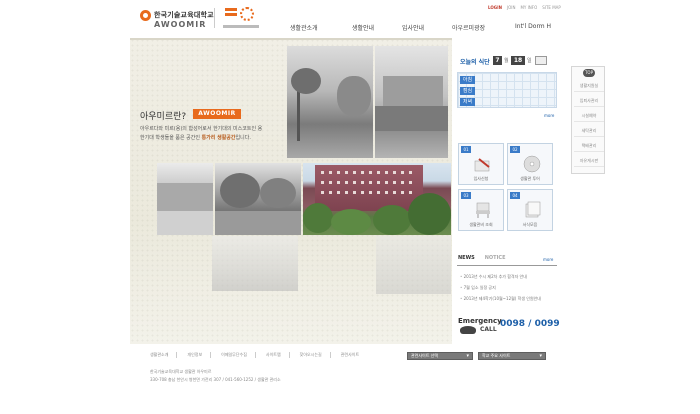 This screenshot has height=414, width=700. I want to click on quick-forms-num: 04, so click(515, 195).